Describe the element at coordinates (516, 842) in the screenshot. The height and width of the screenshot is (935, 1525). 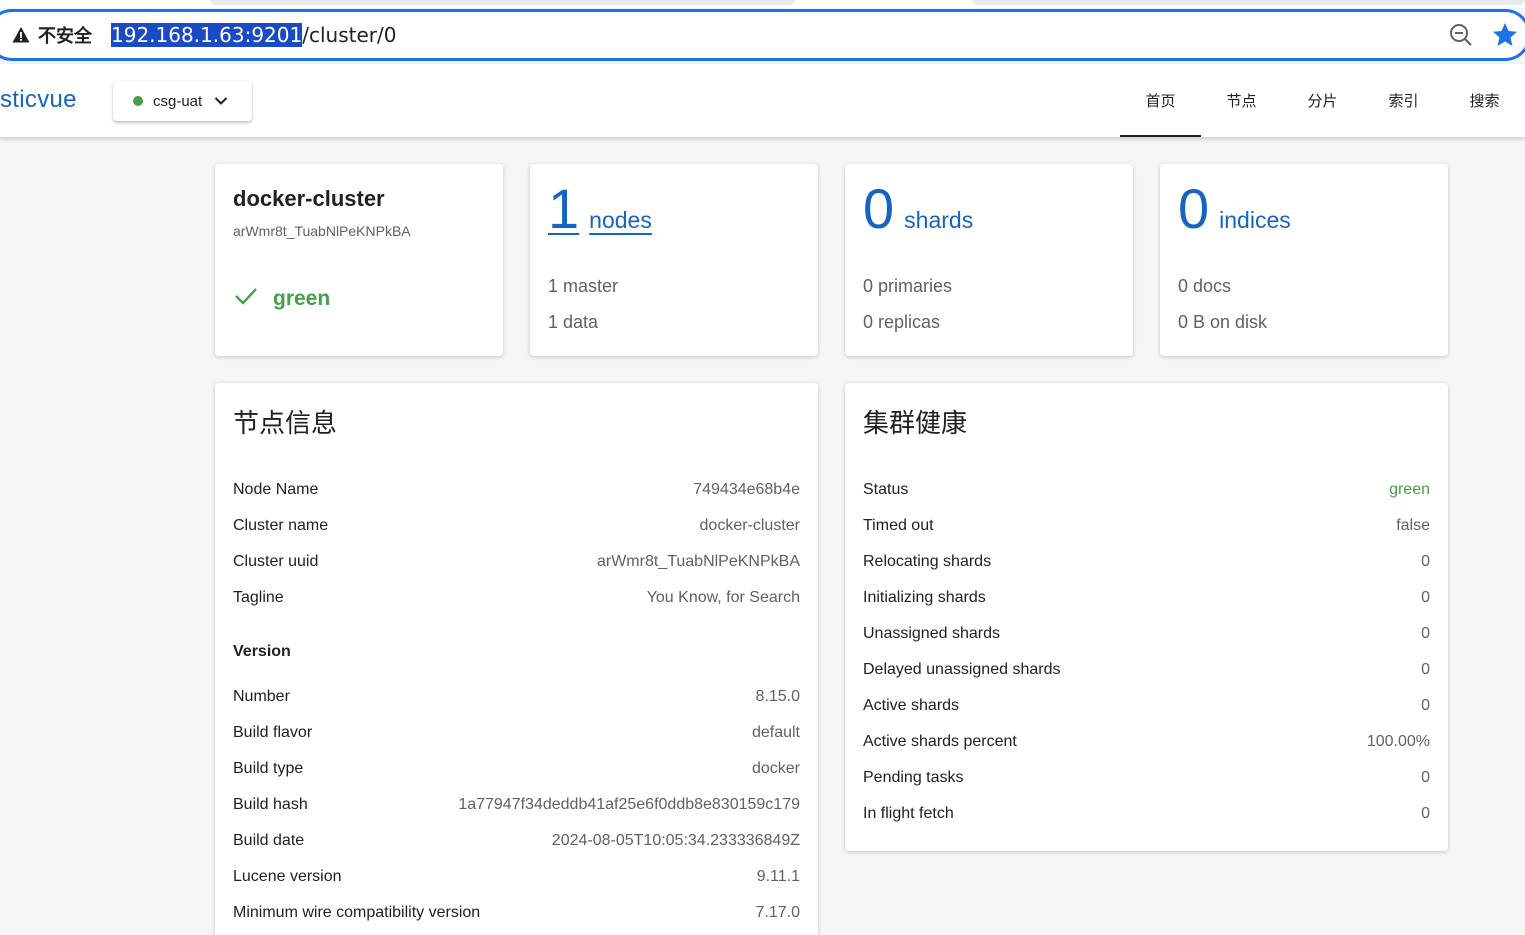
I see `version-row: Build date 2024-08-05T10:05:34.233336849Z` at that location.